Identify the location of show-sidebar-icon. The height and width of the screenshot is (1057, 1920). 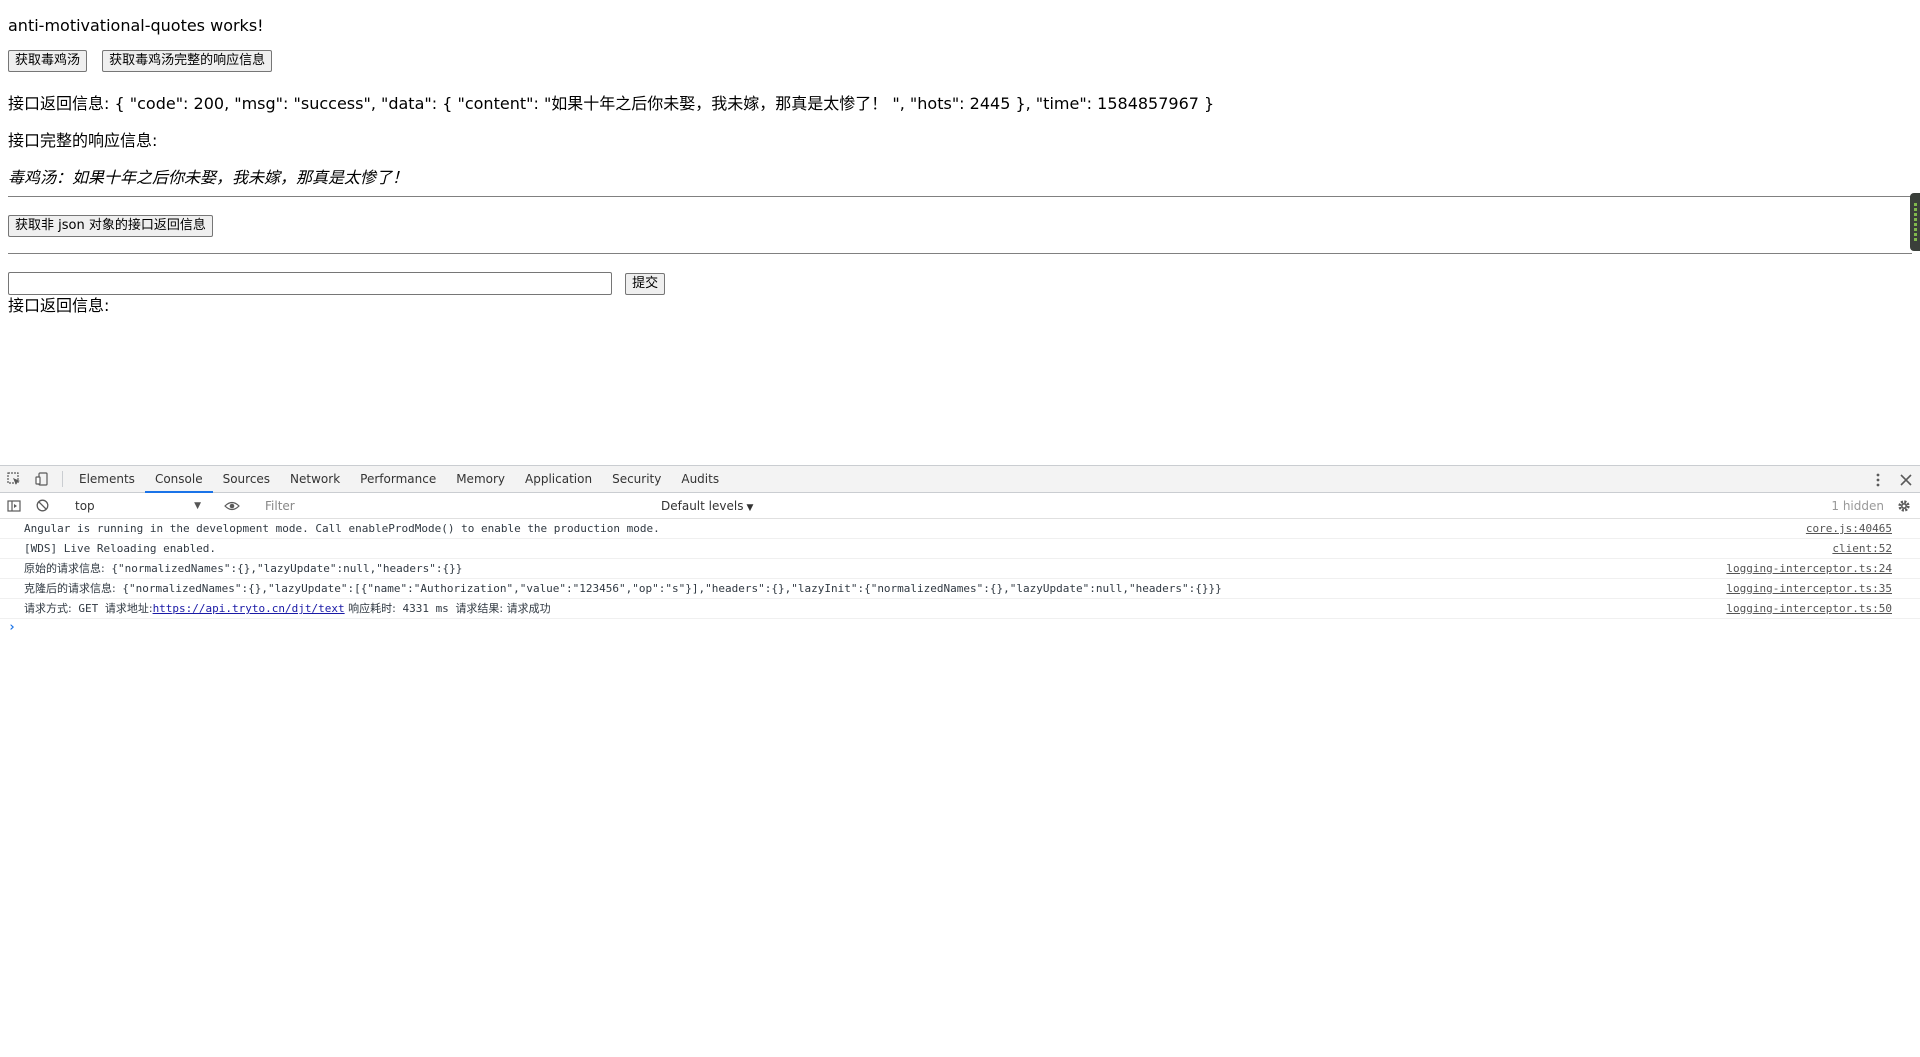
(14, 505).